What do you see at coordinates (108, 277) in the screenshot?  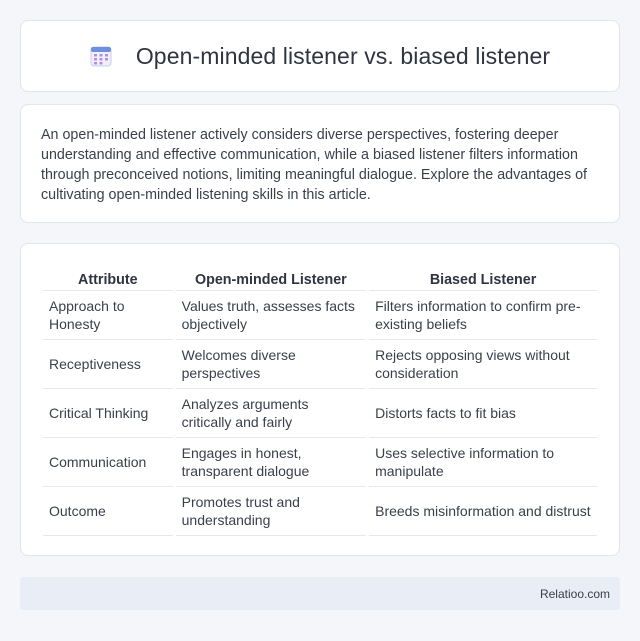 I see `column-header: Attribute` at bounding box center [108, 277].